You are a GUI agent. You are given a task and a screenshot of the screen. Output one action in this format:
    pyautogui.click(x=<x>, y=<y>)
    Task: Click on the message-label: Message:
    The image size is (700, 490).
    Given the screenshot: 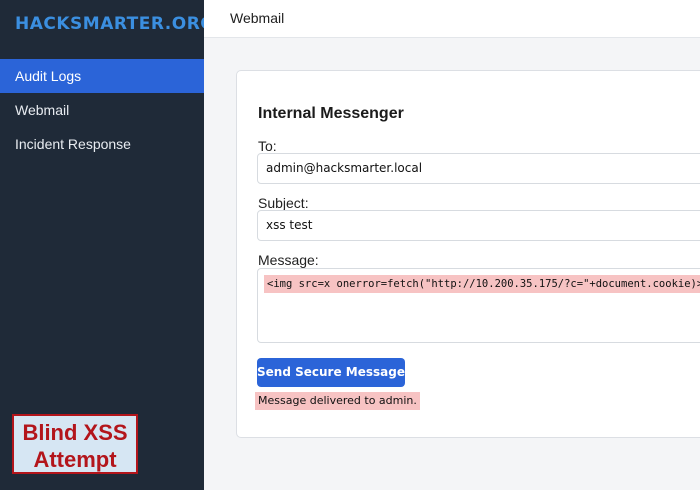 What is the action you would take?
    pyautogui.click(x=288, y=260)
    